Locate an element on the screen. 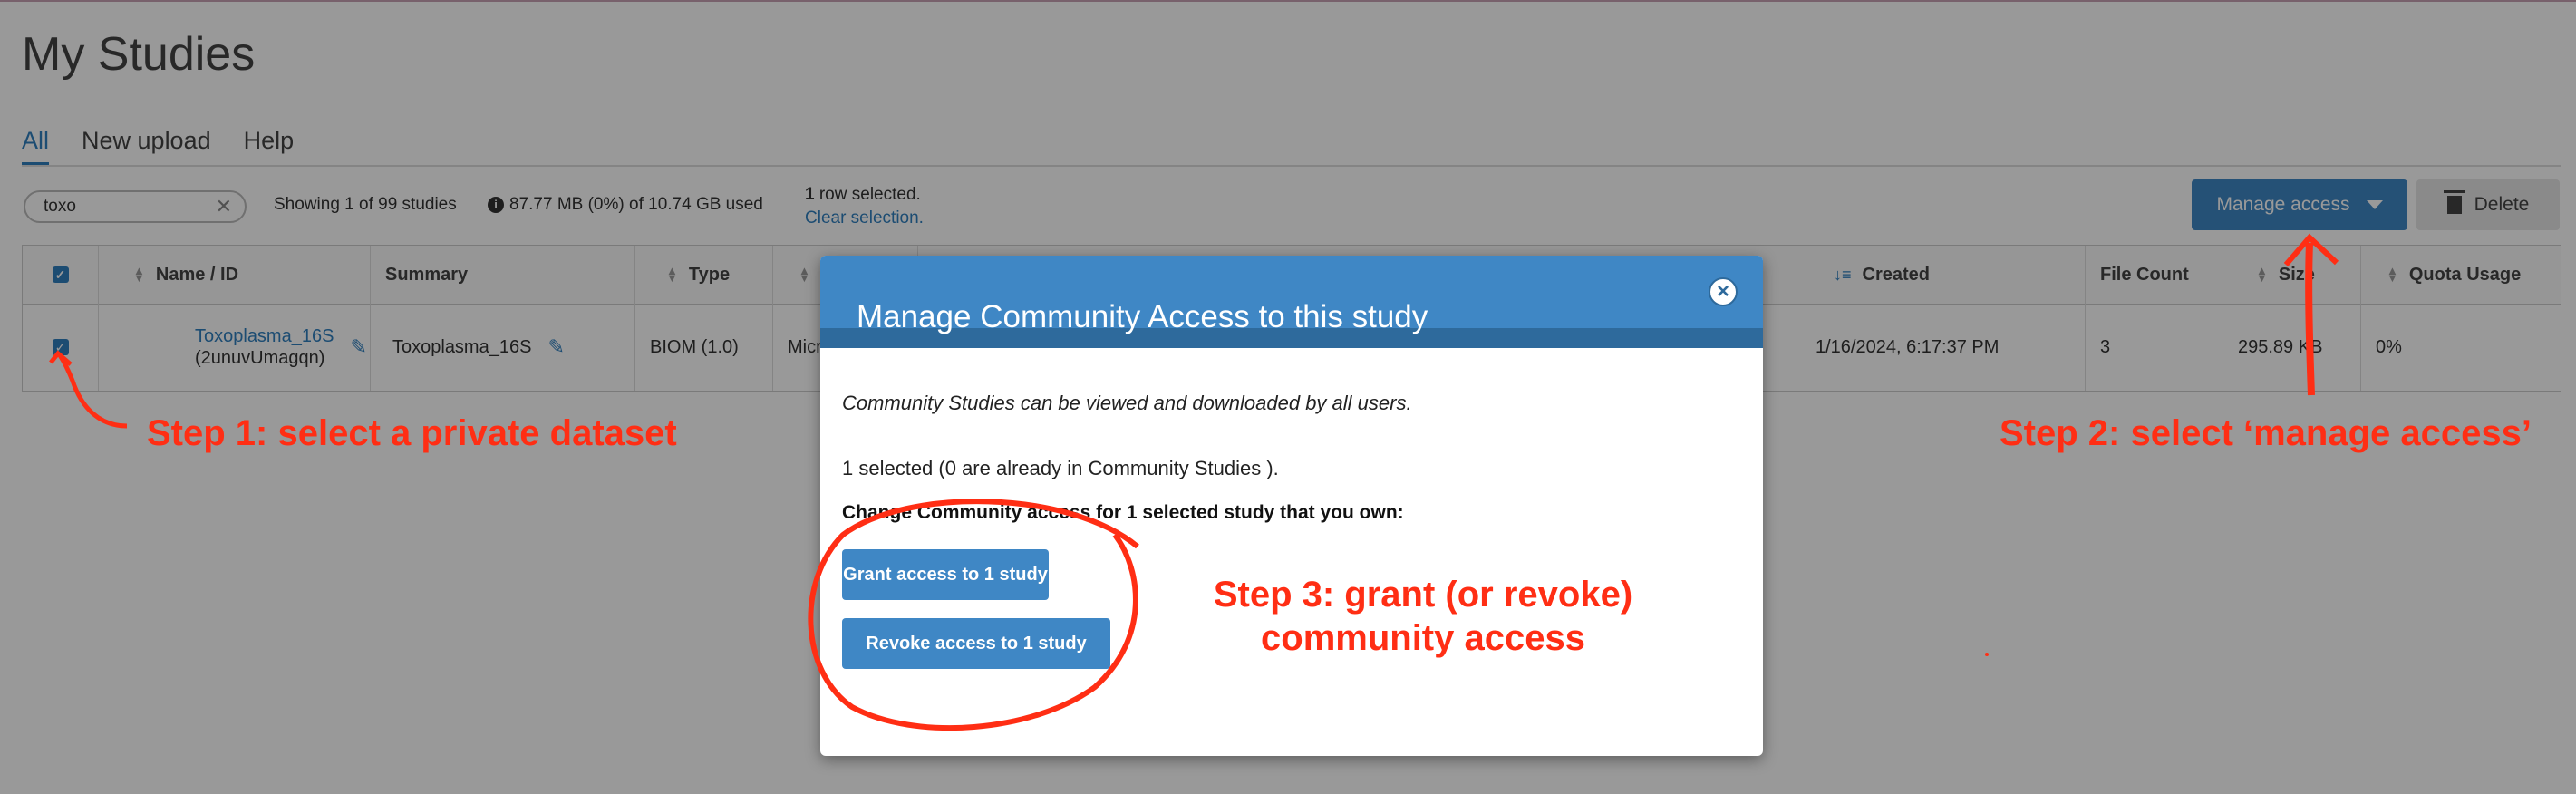 The width and height of the screenshot is (2576, 794). annotation-dot is located at coordinates (1987, 654).